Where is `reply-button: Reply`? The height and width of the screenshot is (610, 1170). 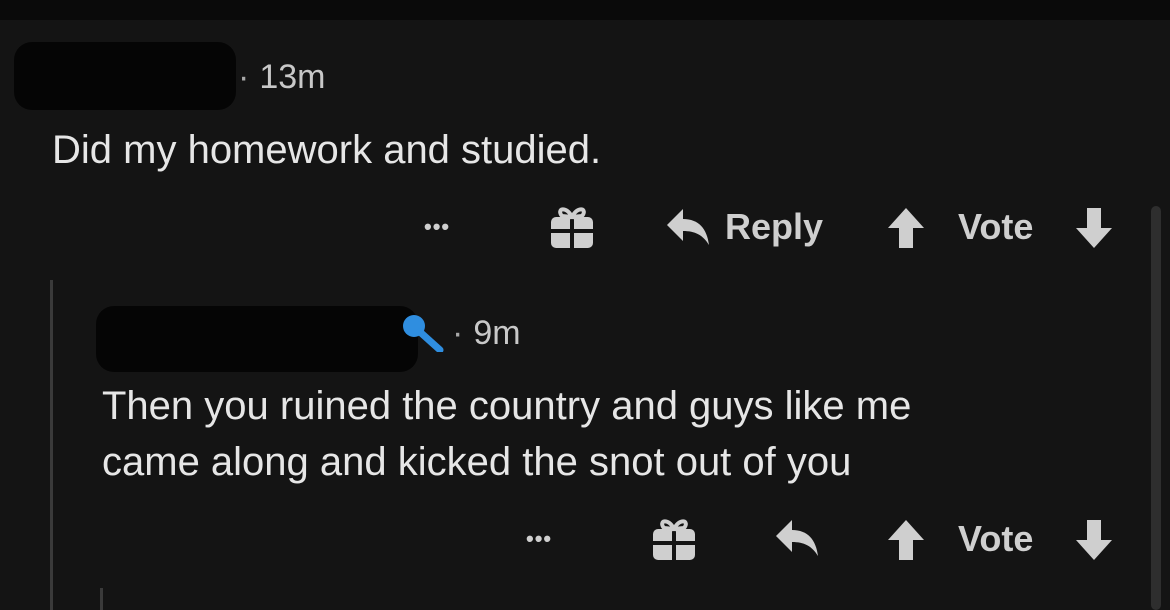 reply-button: Reply is located at coordinates (744, 227).